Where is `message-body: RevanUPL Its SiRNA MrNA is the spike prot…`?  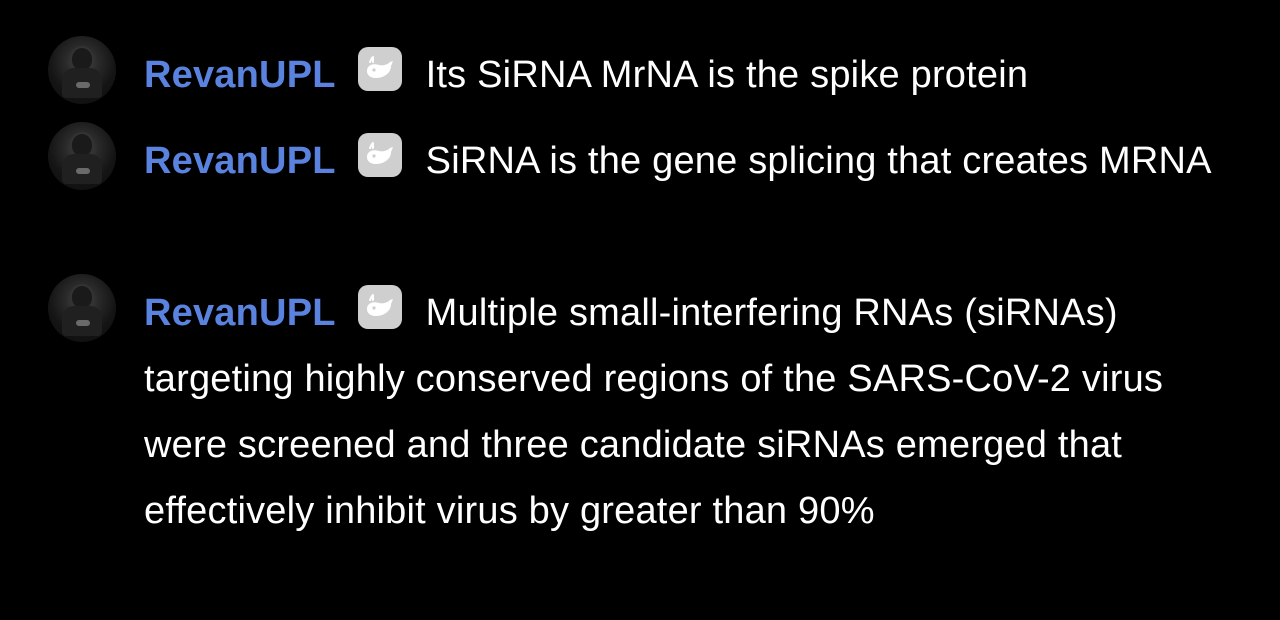
message-body: RevanUPL Its SiRNA MrNA is the spike prot… is located at coordinates (694, 75).